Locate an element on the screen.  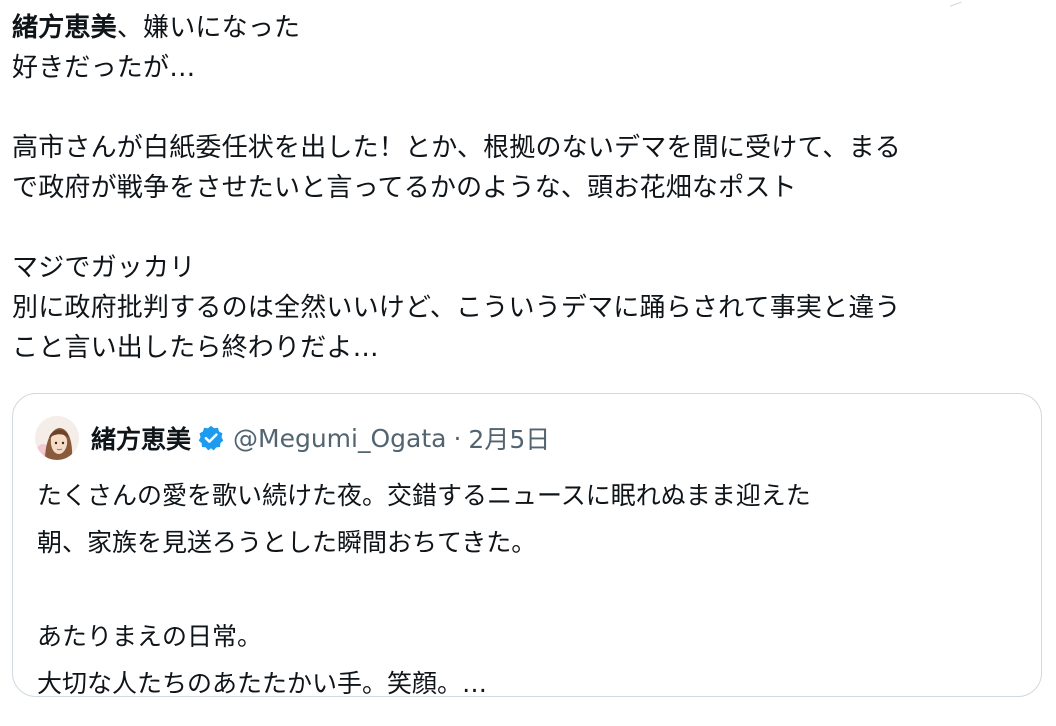
post-mention-name: 緒方恵美 is located at coordinates (64, 28).